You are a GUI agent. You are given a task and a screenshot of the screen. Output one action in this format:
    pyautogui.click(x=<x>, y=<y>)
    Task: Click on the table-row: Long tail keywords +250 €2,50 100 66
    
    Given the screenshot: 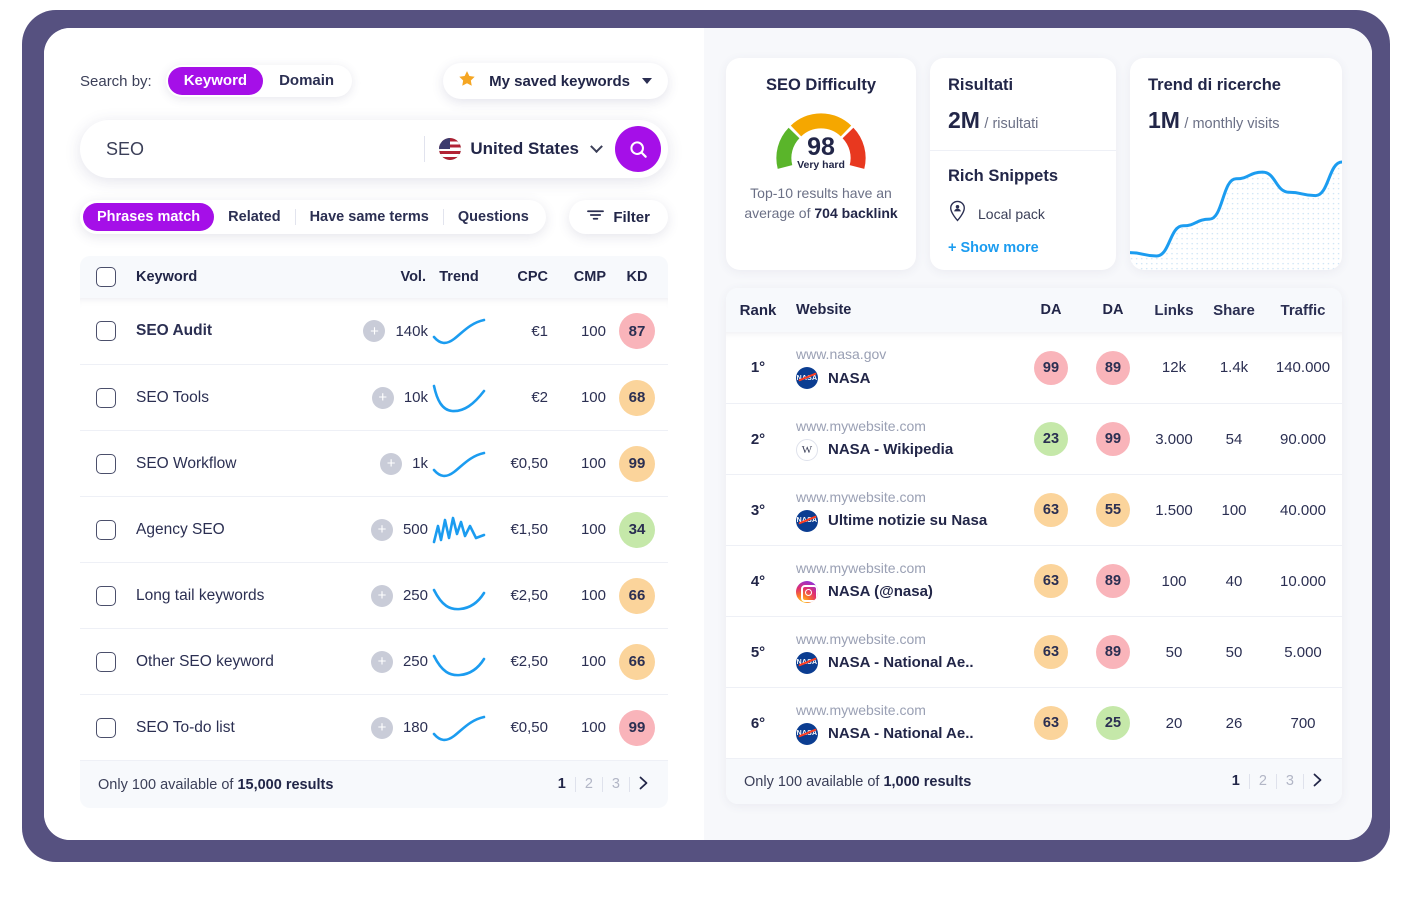 What is the action you would take?
    pyautogui.click(x=374, y=595)
    